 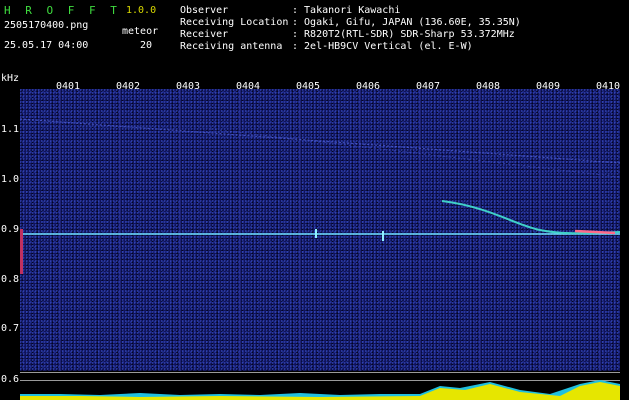 I want to click on freq-tick: 0.6, so click(x=10, y=379).